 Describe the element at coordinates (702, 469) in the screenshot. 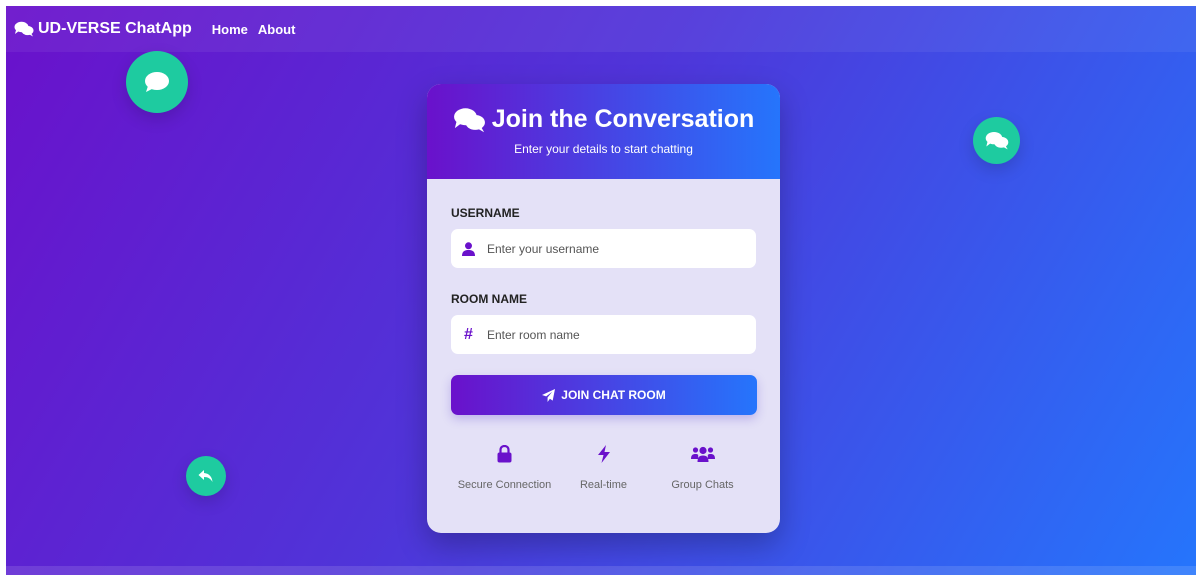

I see `feature-group: Group Chats` at that location.